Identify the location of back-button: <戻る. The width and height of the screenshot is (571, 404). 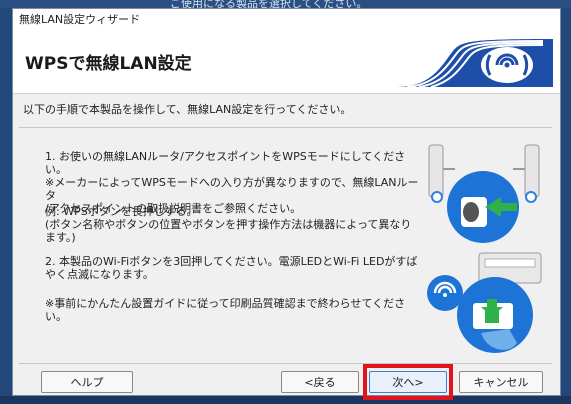
(320, 382).